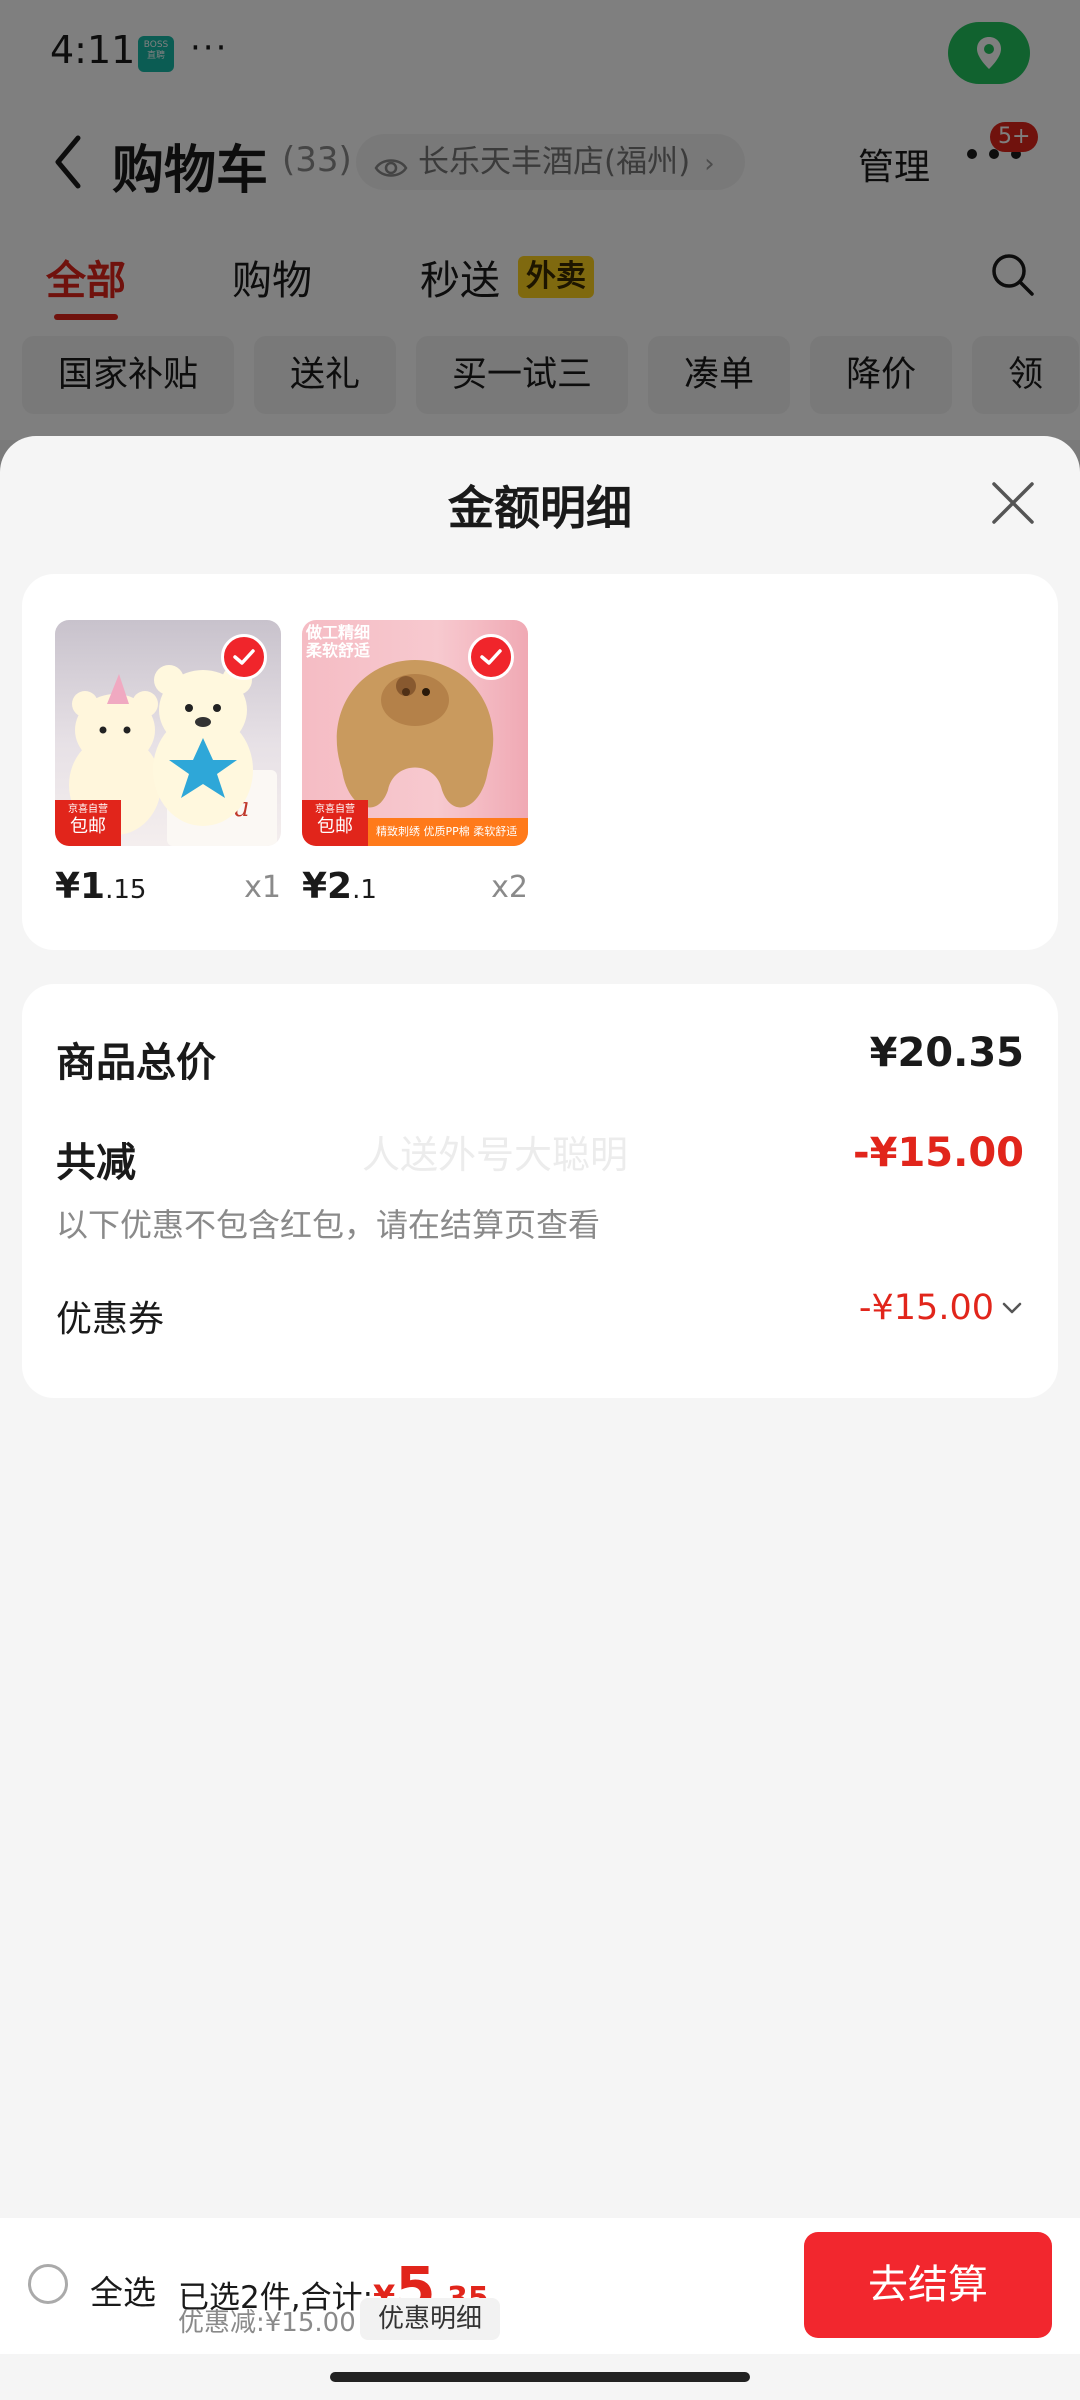  I want to click on select-all-checkbox, so click(48, 2284).